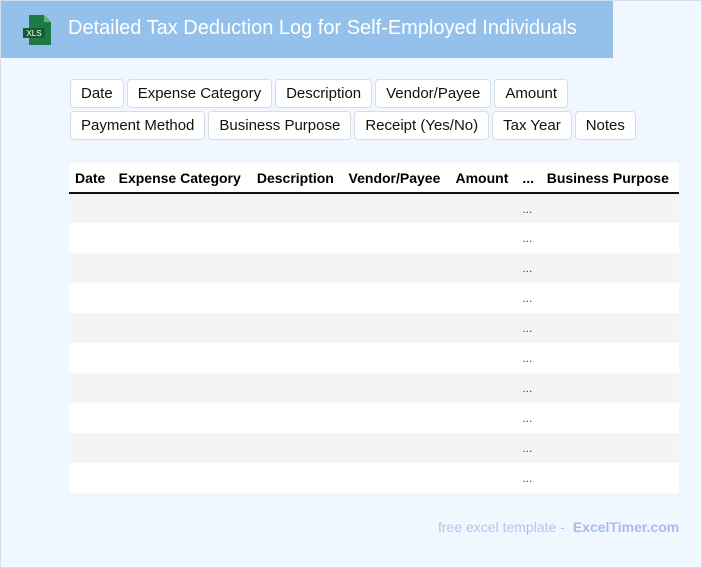  Describe the element at coordinates (33, 33) in the screenshot. I see `svg-text: XLS` at that location.